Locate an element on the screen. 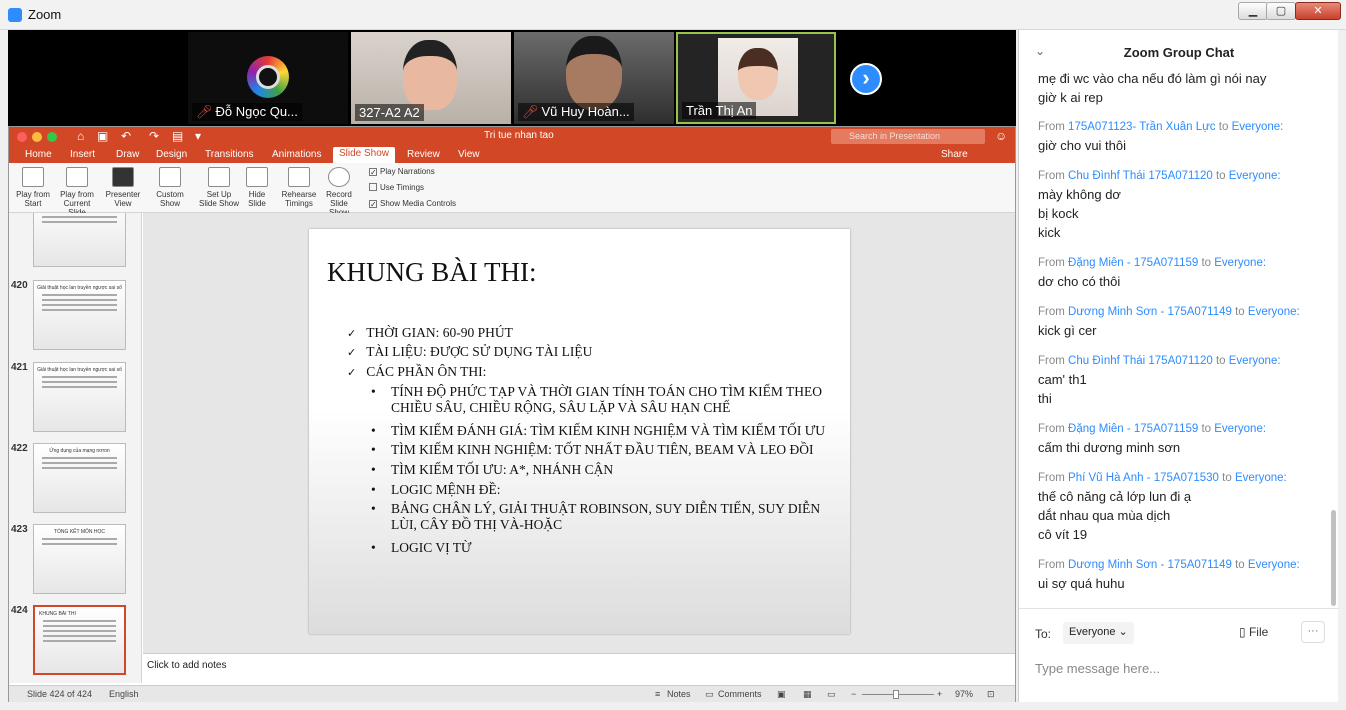 Image resolution: width=1346 pixels, height=710 pixels. message-header: From Đặng Miên - 175A071159 to Everyone: is located at coordinates (1152, 263).